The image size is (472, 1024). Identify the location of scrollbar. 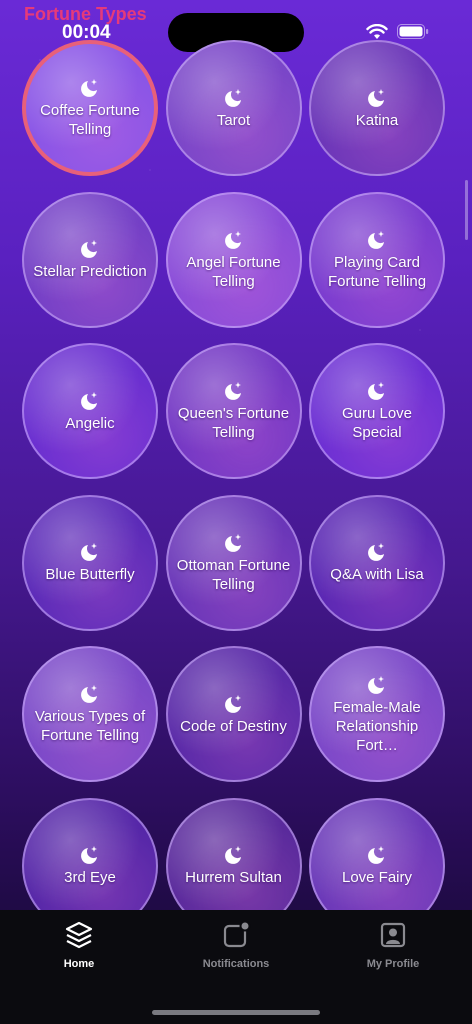
(466, 210).